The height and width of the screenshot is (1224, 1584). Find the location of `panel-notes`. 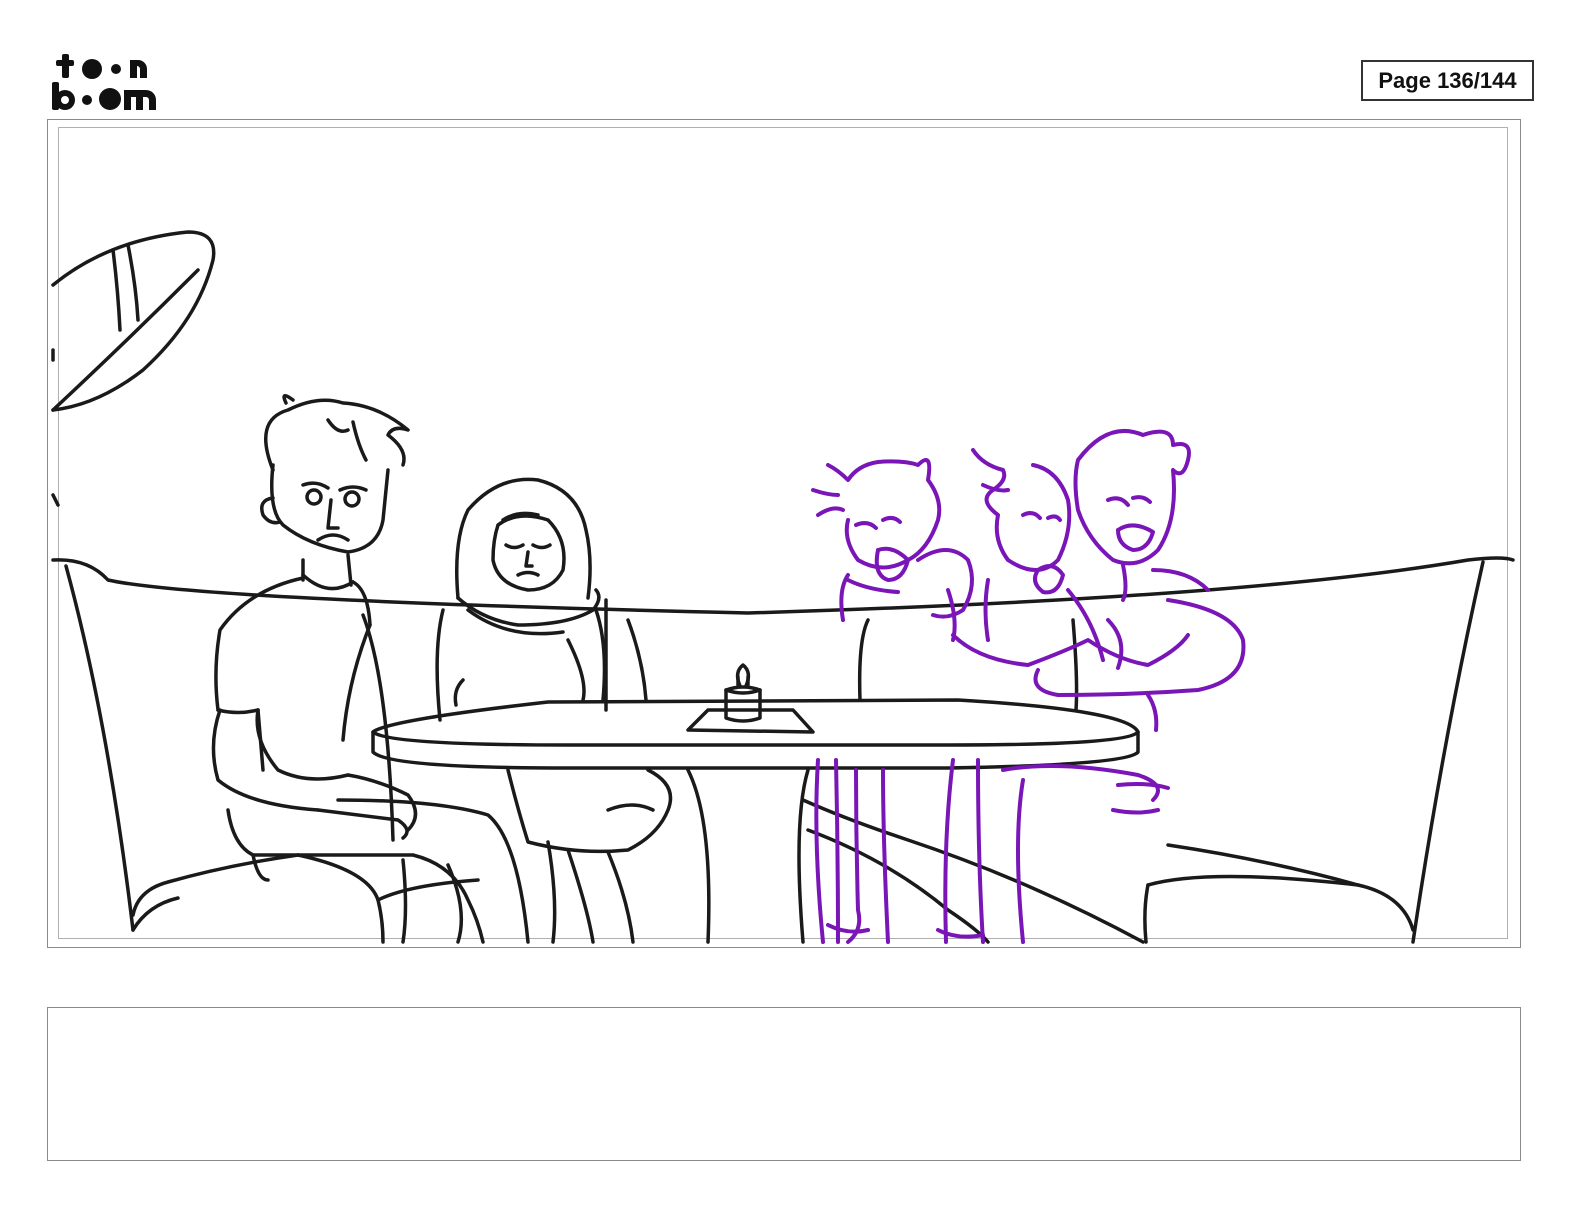

panel-notes is located at coordinates (784, 1084).